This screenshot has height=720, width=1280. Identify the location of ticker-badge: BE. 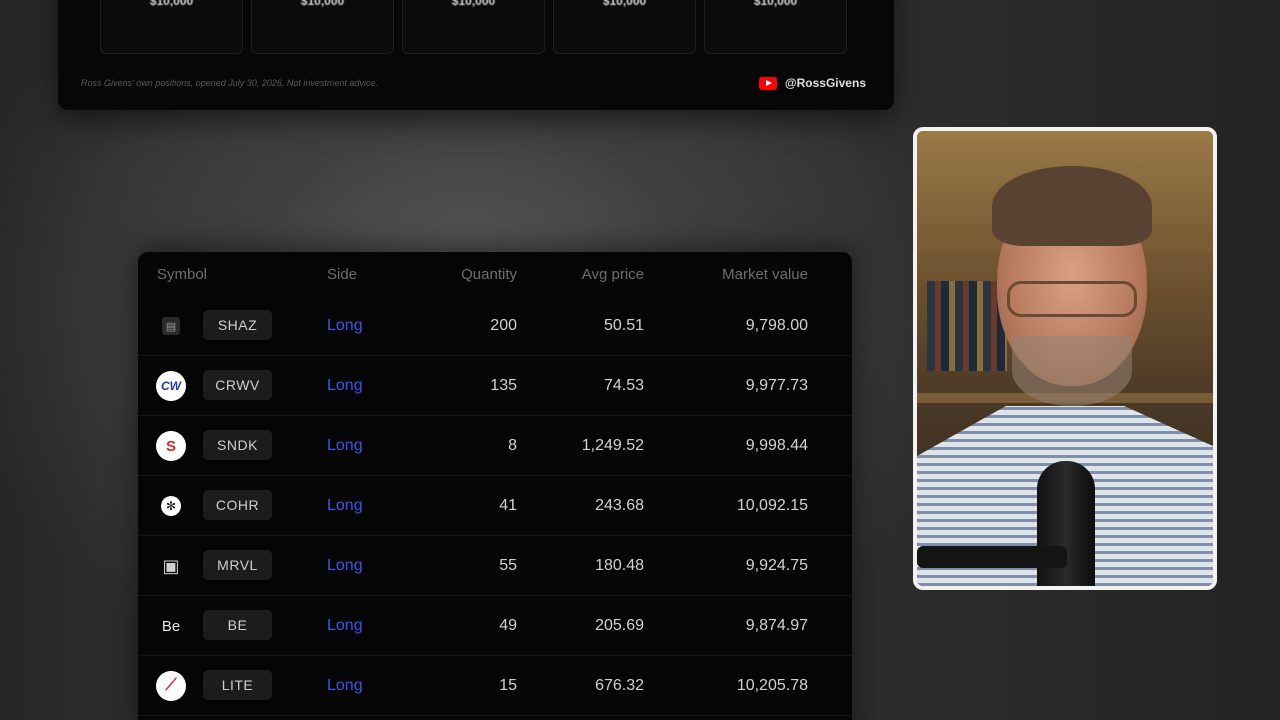
(237, 625).